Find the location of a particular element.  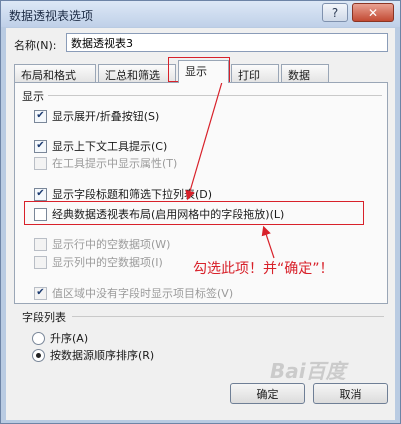

tab-display: 显示 is located at coordinates (203, 71).